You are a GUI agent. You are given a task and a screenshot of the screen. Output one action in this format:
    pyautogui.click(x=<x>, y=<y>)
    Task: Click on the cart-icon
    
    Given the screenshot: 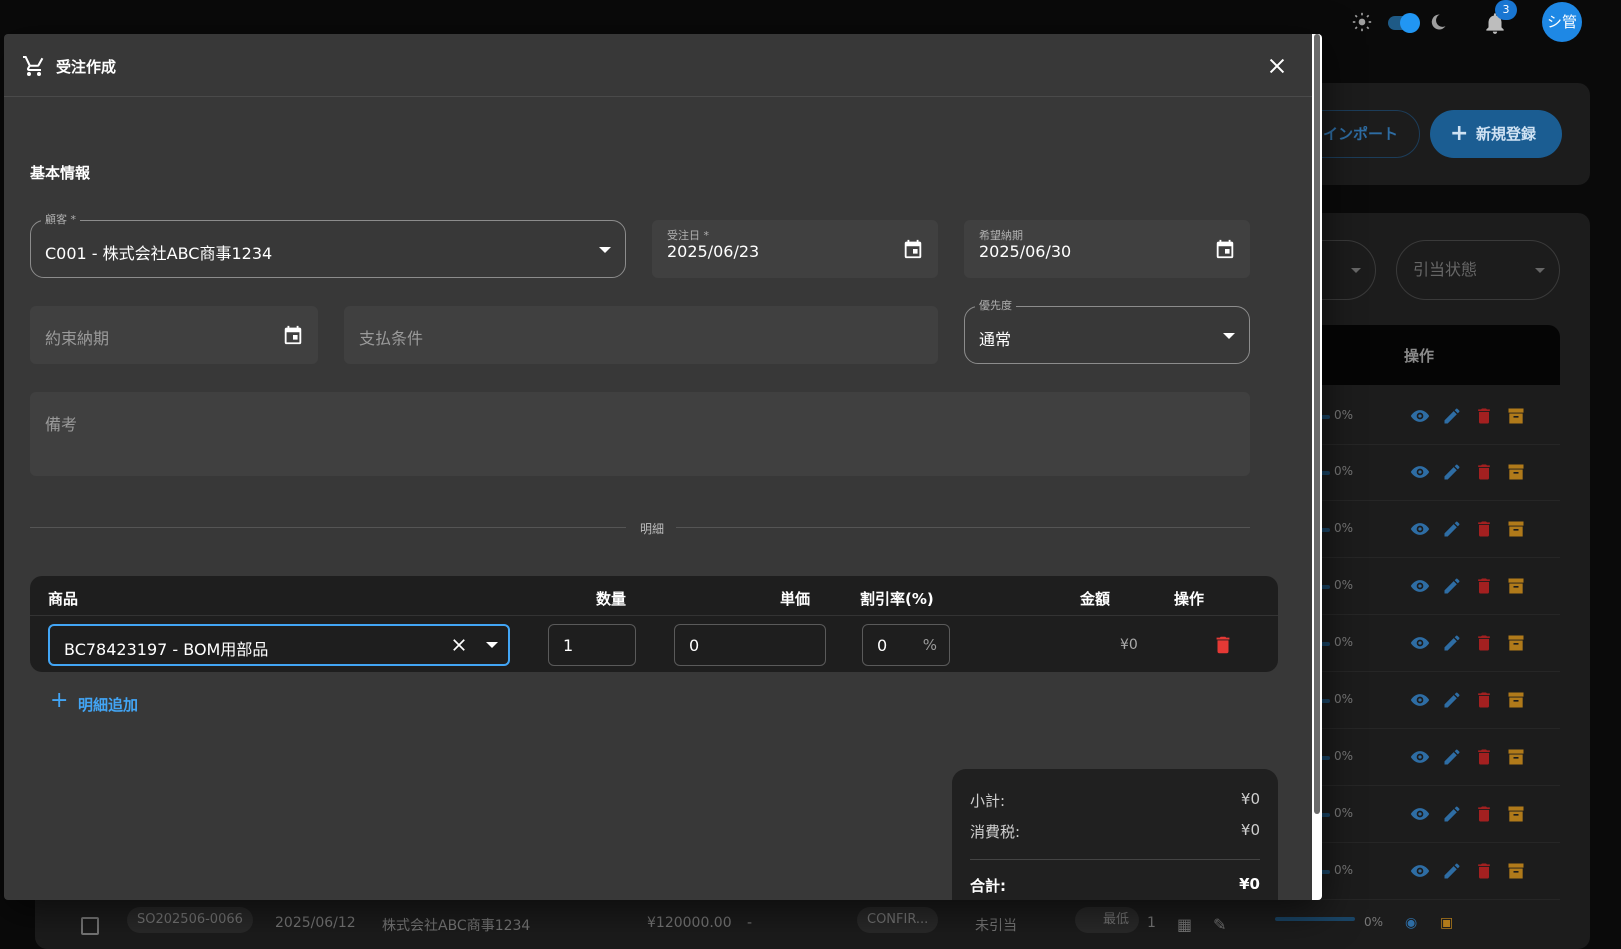 What is the action you would take?
    pyautogui.click(x=33, y=66)
    